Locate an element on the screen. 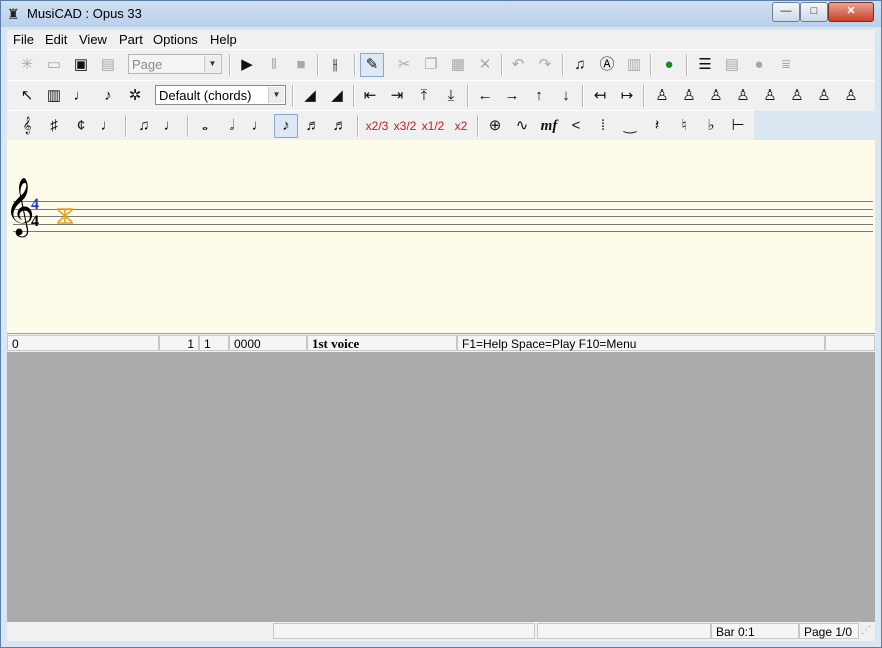  record-green-icon: ● is located at coordinates (669, 65).